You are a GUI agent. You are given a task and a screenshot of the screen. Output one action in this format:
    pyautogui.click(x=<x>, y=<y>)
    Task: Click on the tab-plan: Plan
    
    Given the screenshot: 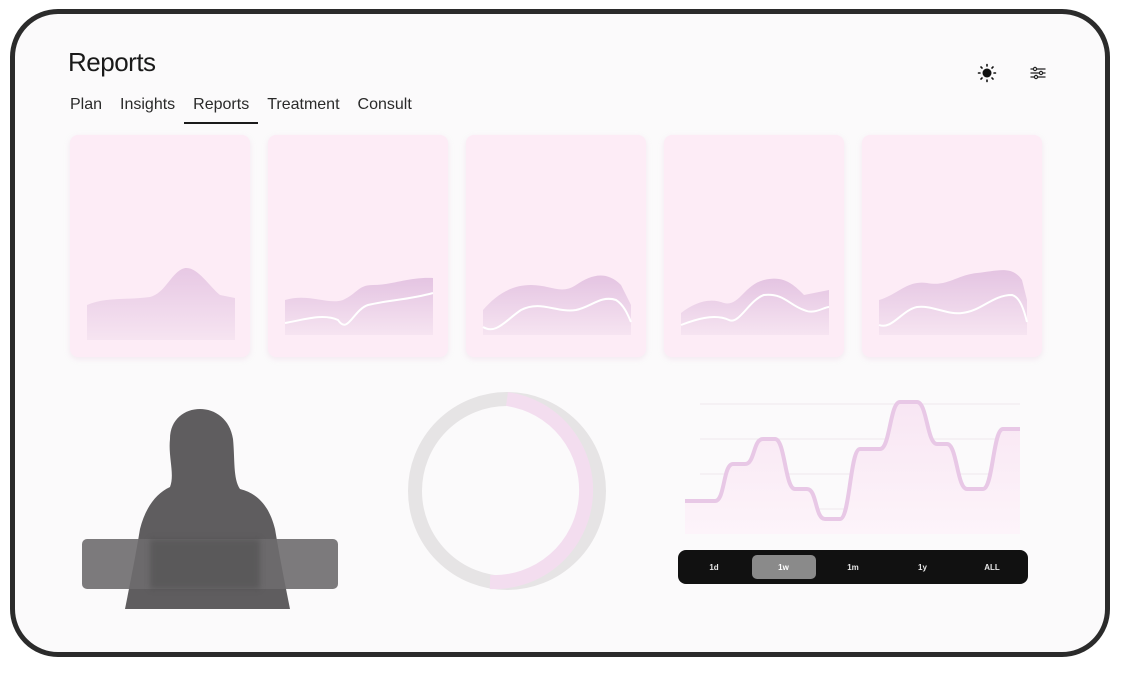 What is the action you would take?
    pyautogui.click(x=90, y=110)
    